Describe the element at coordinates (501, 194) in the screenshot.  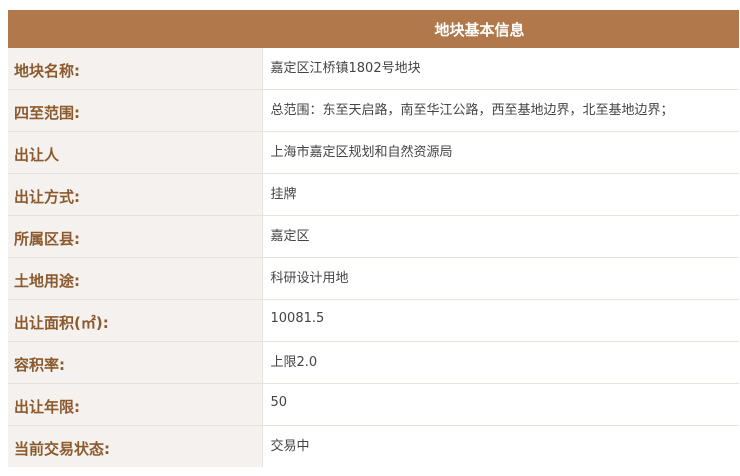
I see `row-value: 挂牌` at that location.